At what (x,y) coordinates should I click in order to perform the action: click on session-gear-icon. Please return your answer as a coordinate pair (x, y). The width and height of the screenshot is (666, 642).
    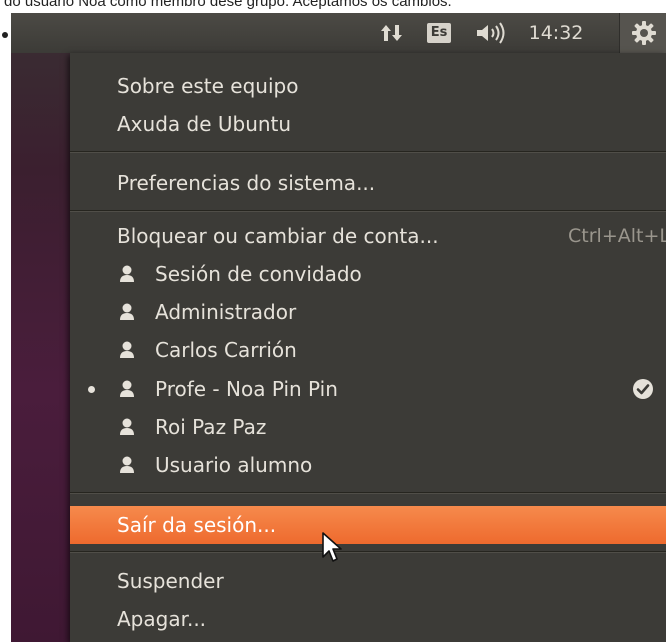
    Looking at the image, I should click on (643, 33).